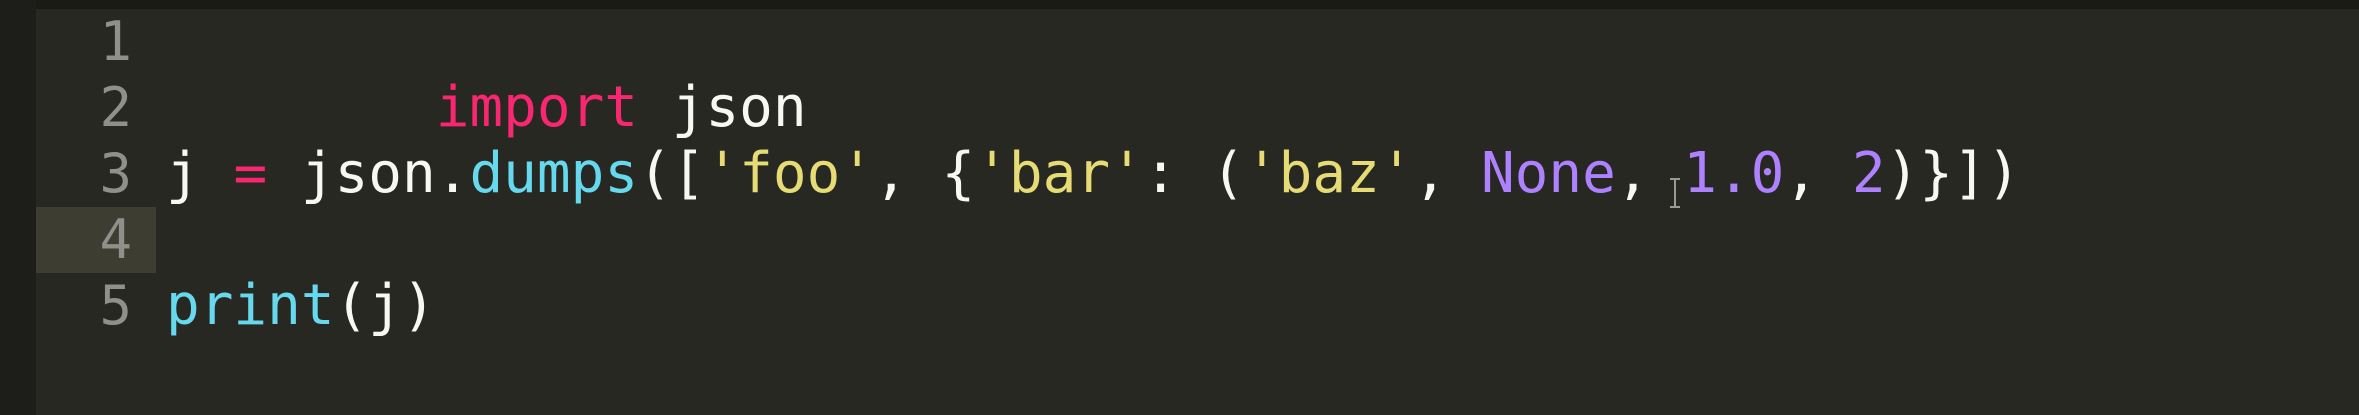  Describe the element at coordinates (1059, 173) in the screenshot. I see `string-token: 'bar'` at that location.